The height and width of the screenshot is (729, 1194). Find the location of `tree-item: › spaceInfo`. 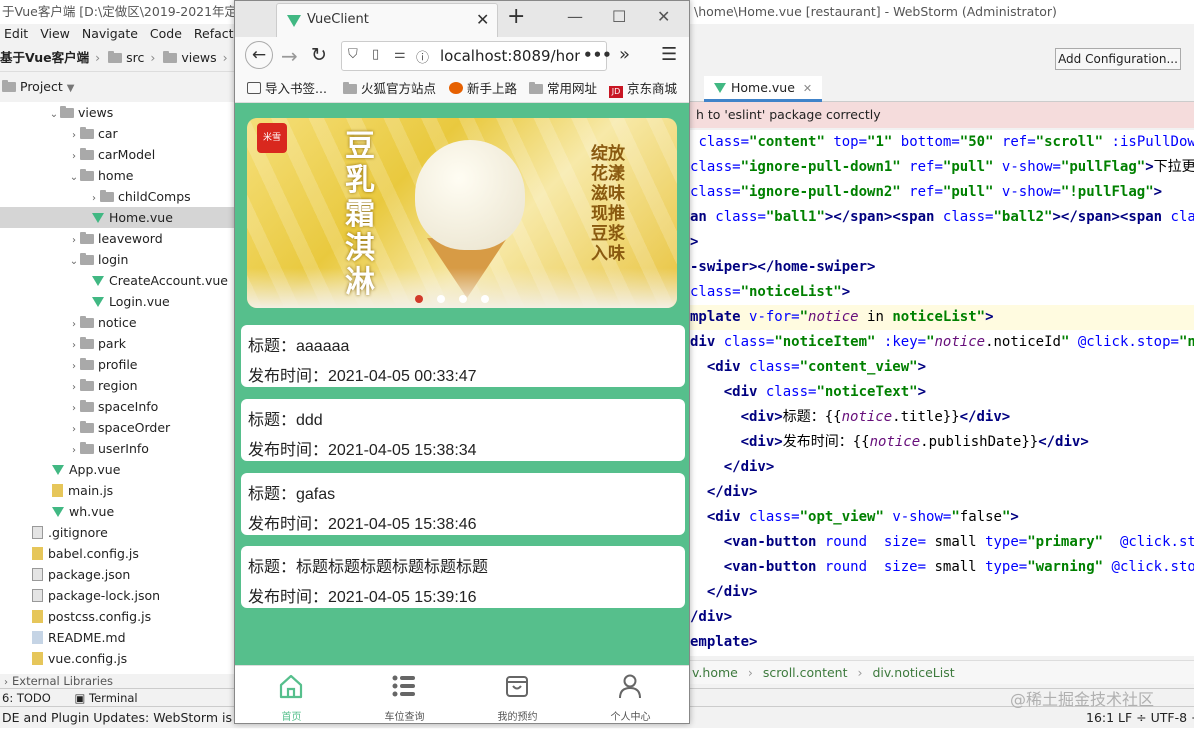

tree-item: › spaceInfo is located at coordinates (118, 406).